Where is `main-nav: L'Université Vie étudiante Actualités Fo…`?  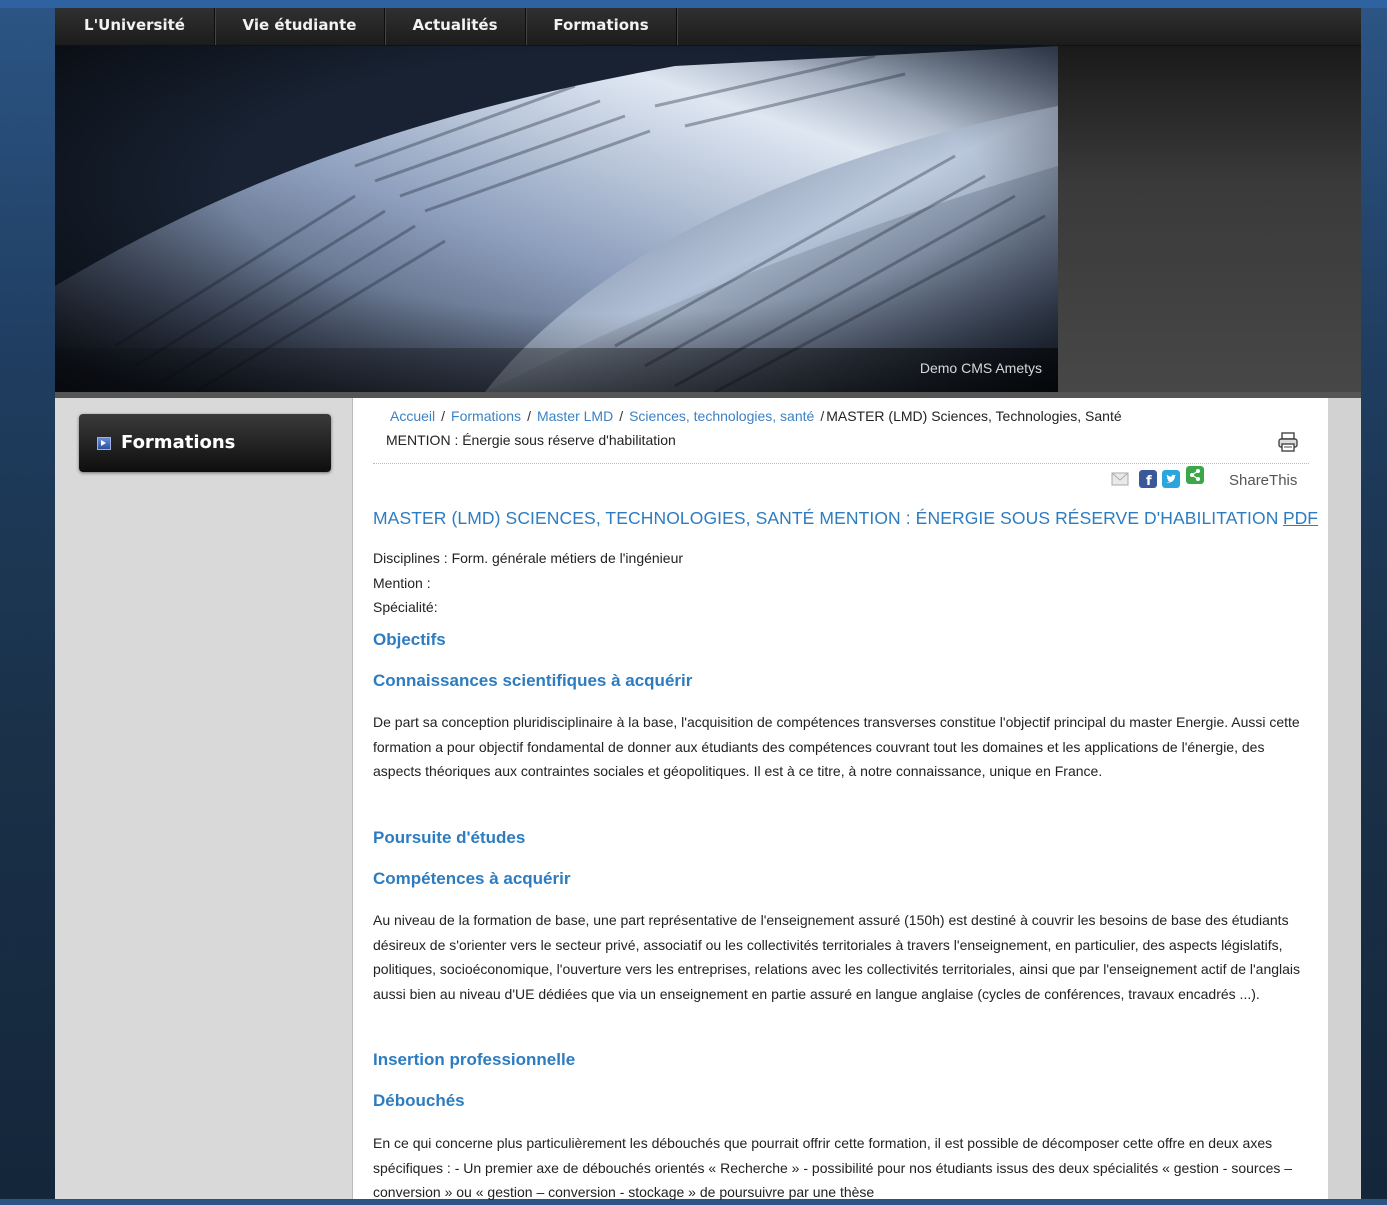 main-nav: L'Université Vie étudiante Actualités Fo… is located at coordinates (708, 27).